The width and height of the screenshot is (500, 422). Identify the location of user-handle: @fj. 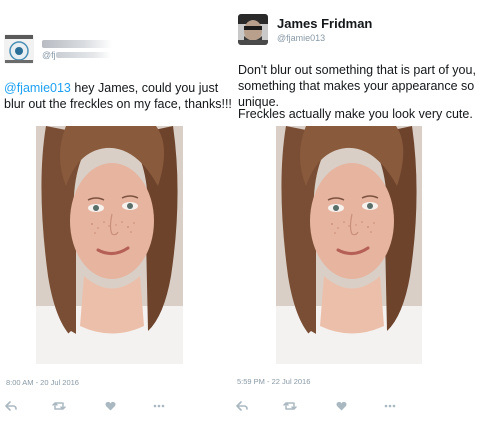
(49, 55).